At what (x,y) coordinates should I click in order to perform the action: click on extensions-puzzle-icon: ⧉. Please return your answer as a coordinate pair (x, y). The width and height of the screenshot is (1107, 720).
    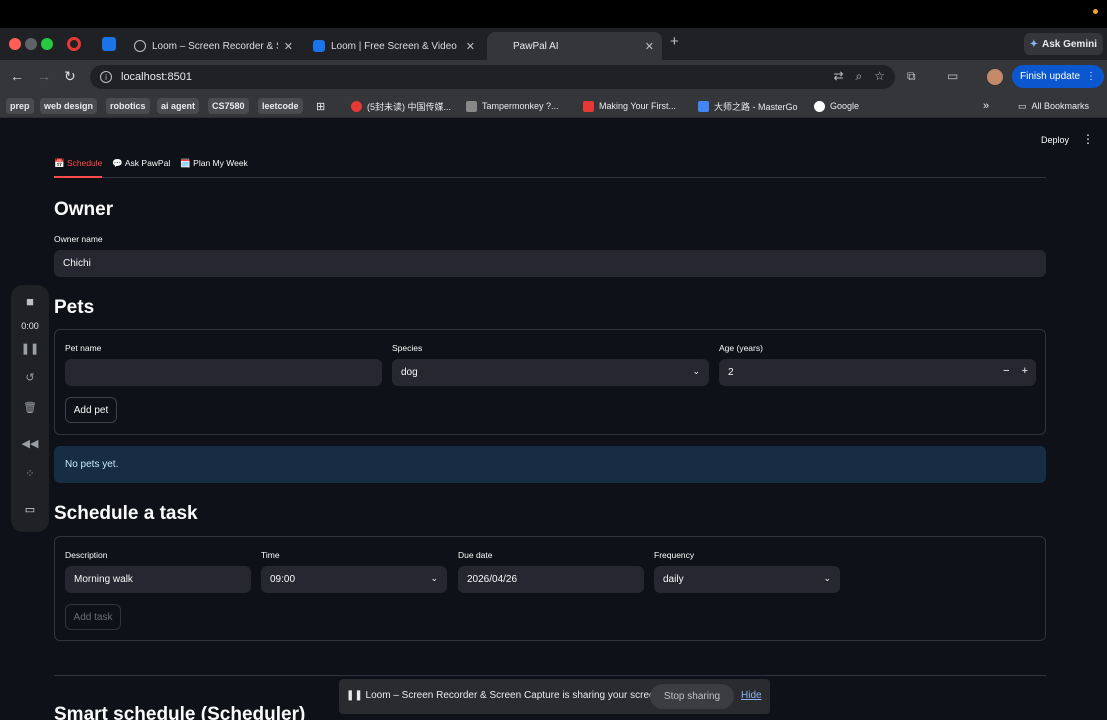
    Looking at the image, I should click on (911, 76).